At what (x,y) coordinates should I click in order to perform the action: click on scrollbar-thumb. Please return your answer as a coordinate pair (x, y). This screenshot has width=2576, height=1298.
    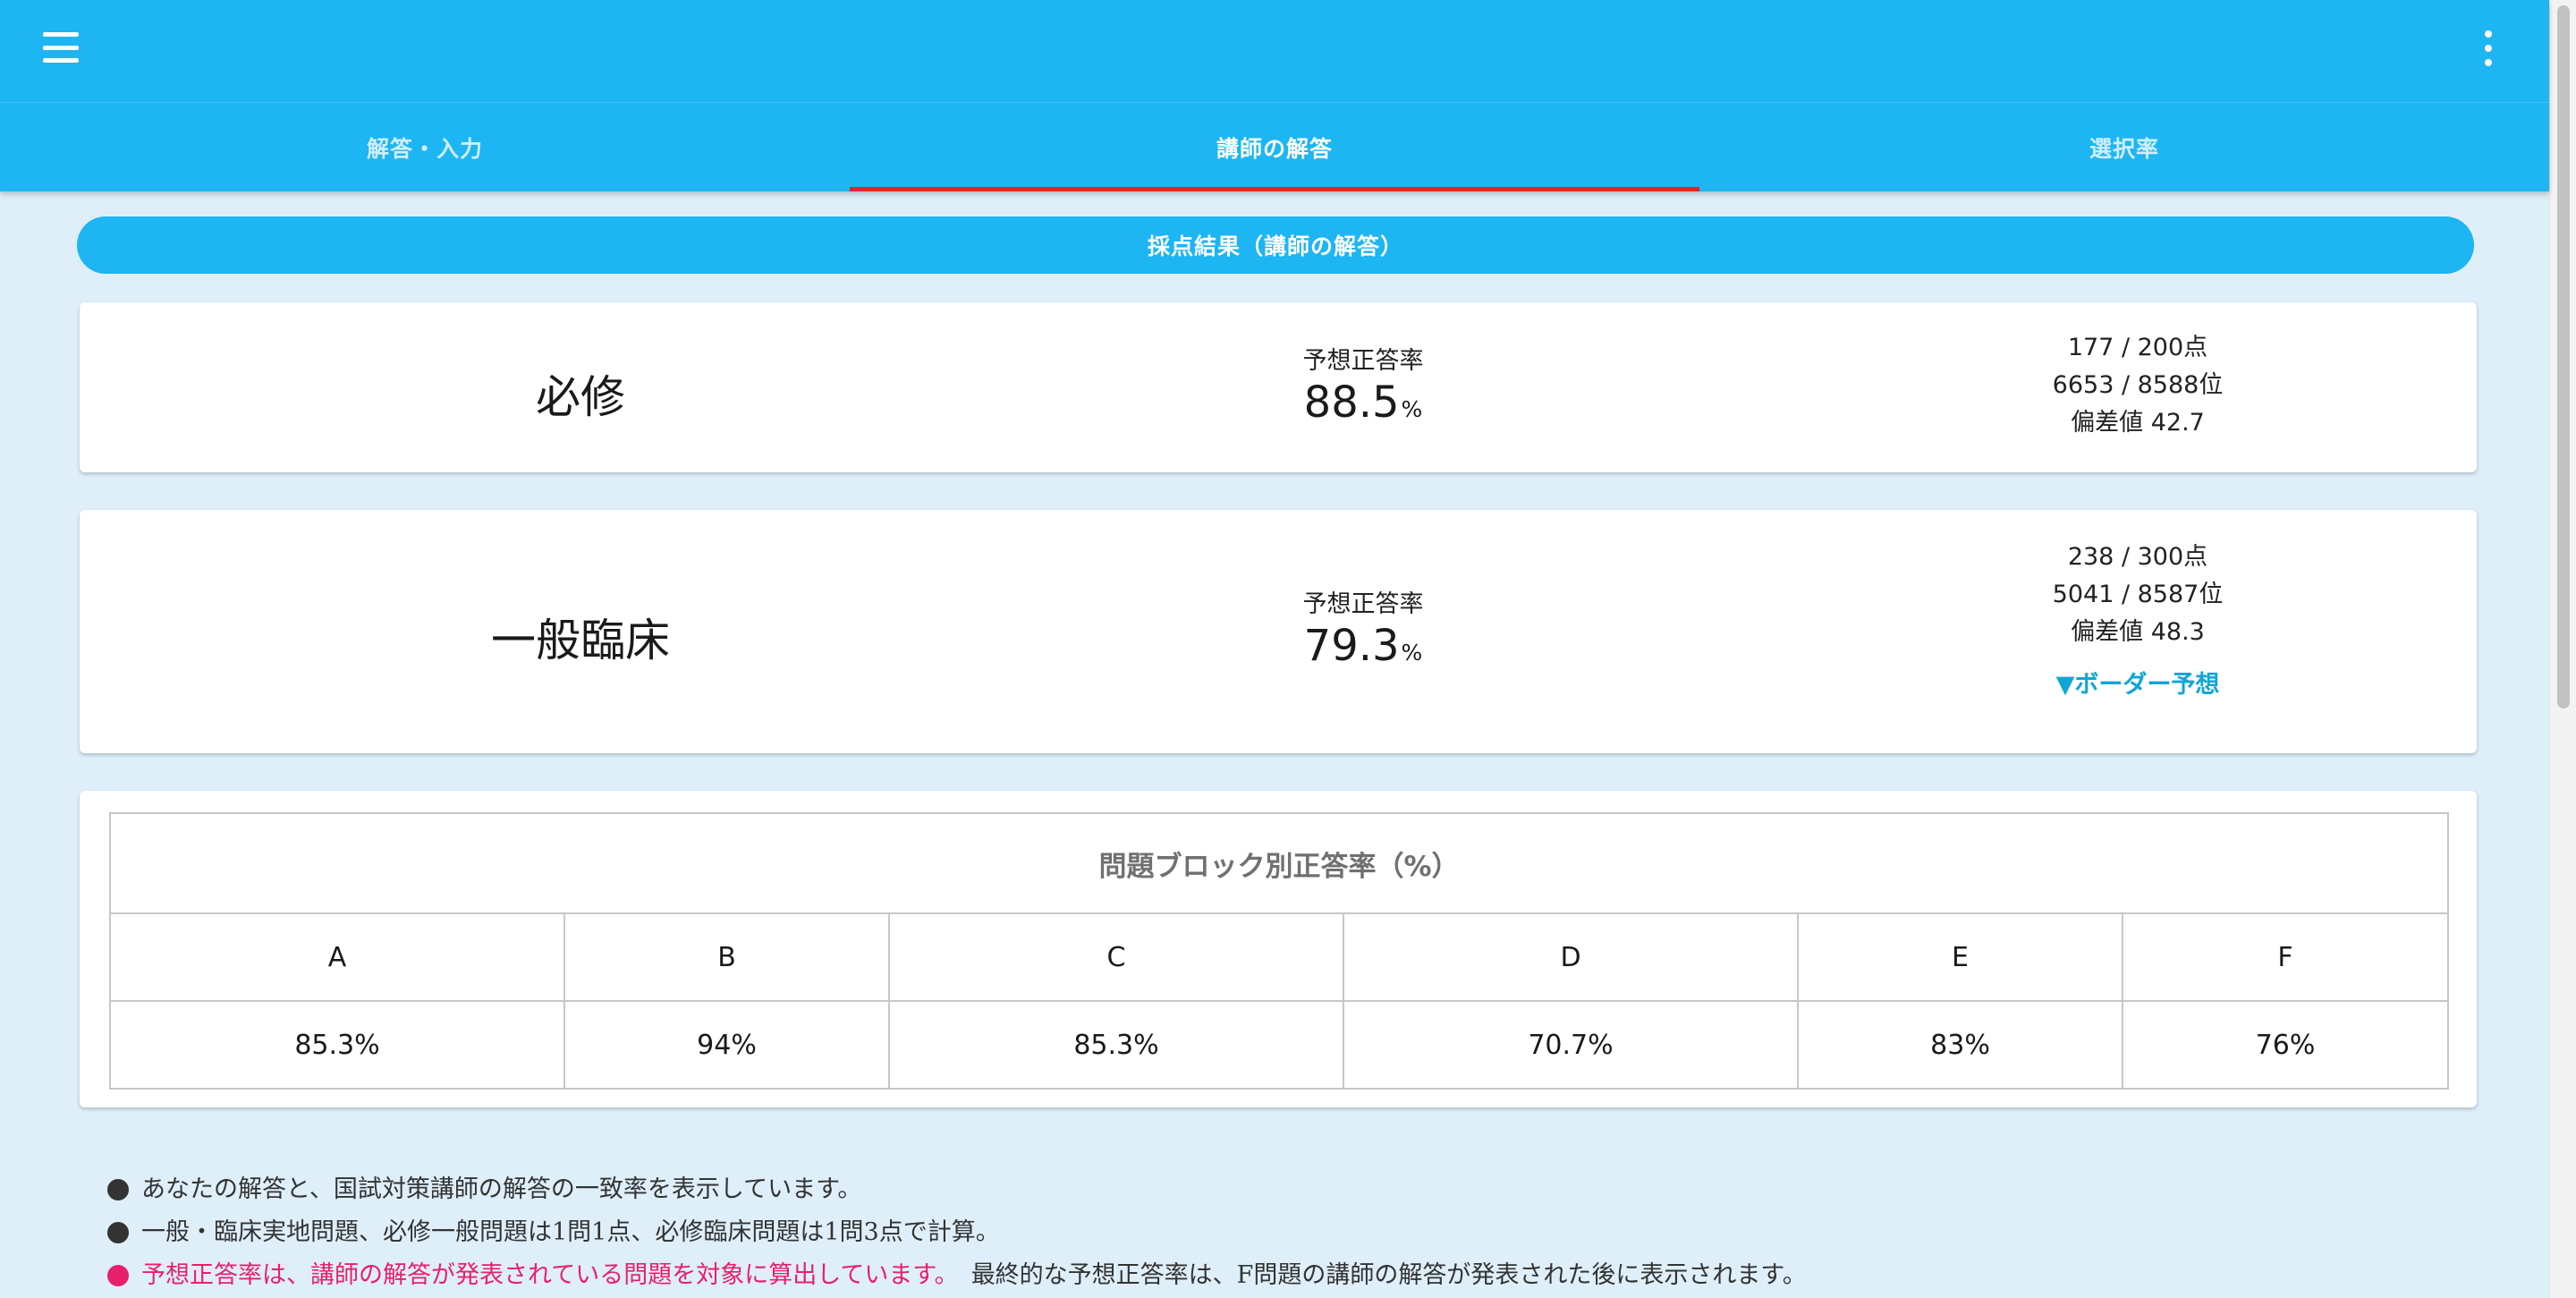
    Looking at the image, I should click on (2563, 357).